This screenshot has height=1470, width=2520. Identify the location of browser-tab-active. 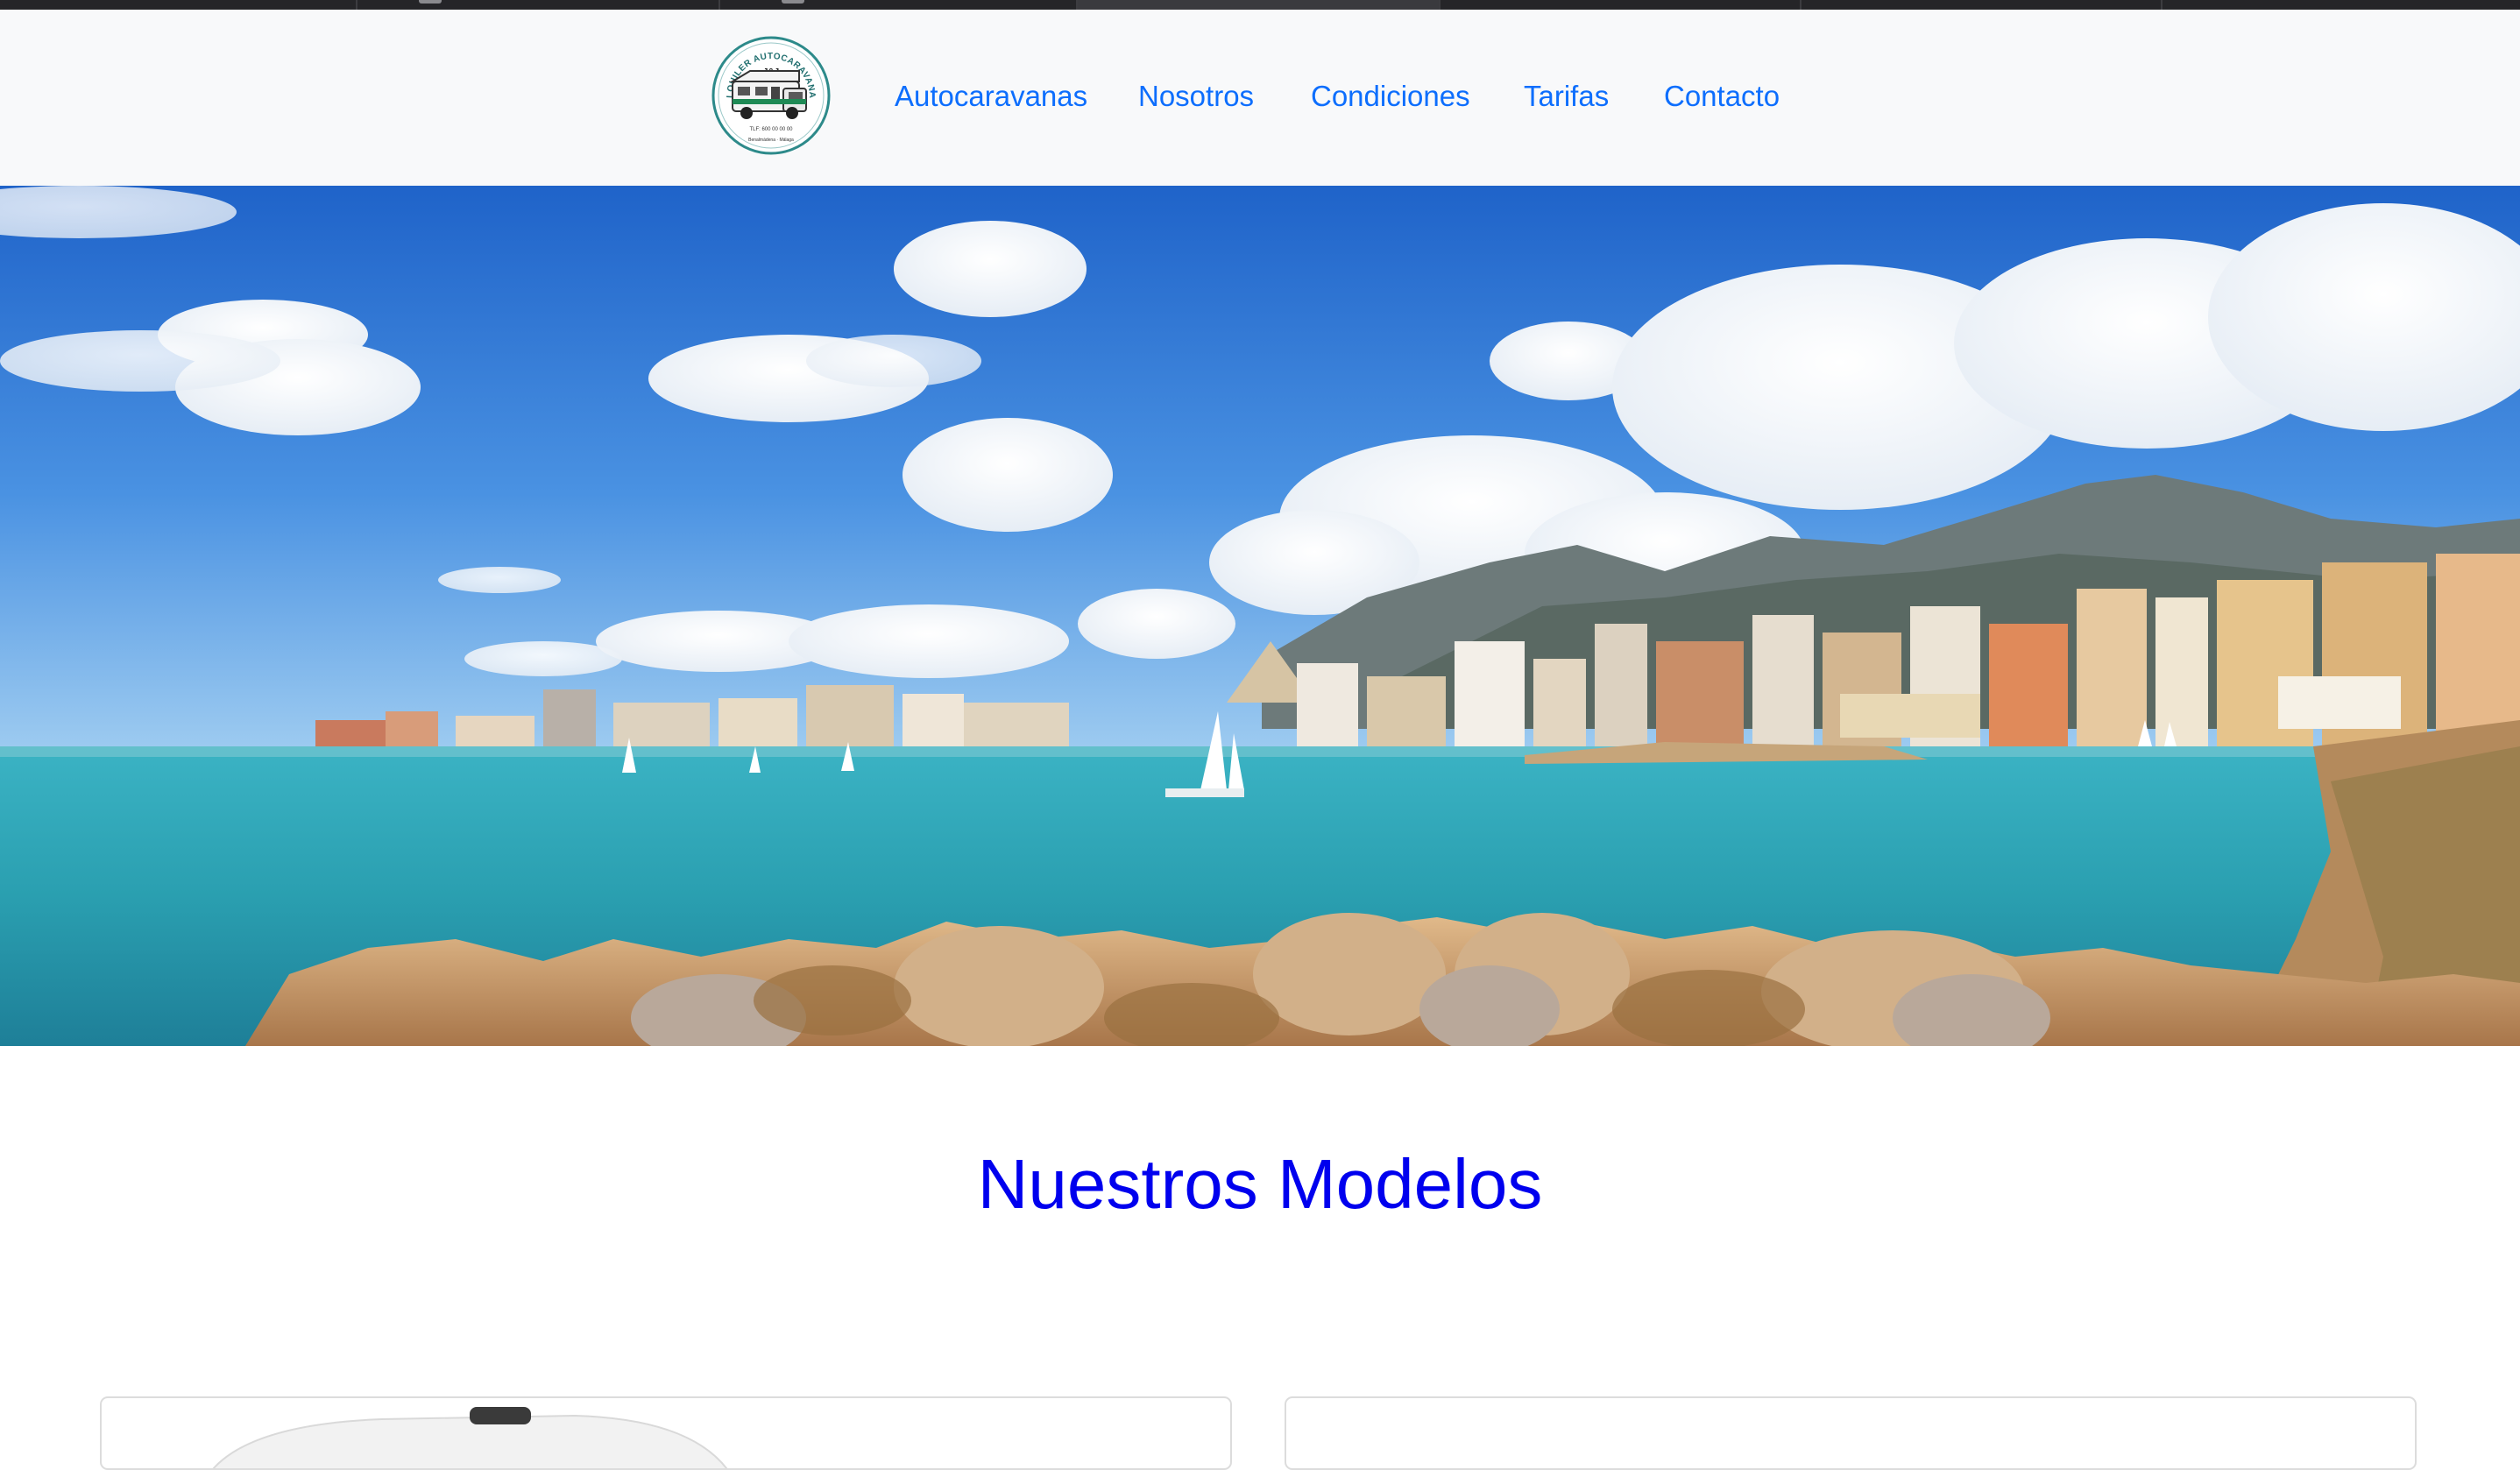
(1259, 5).